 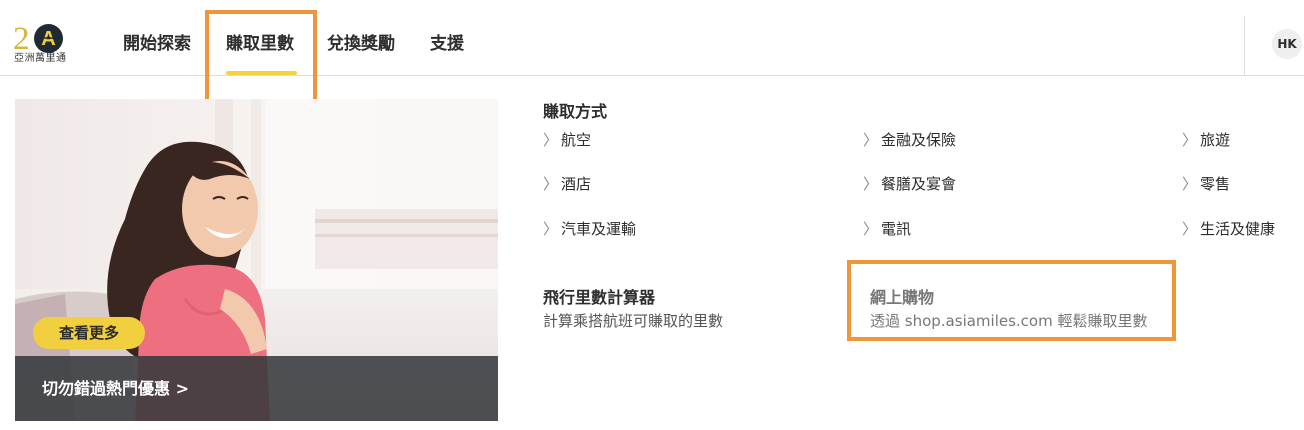 I want to click on category-label: 餐膳及宴會, so click(x=919, y=184).